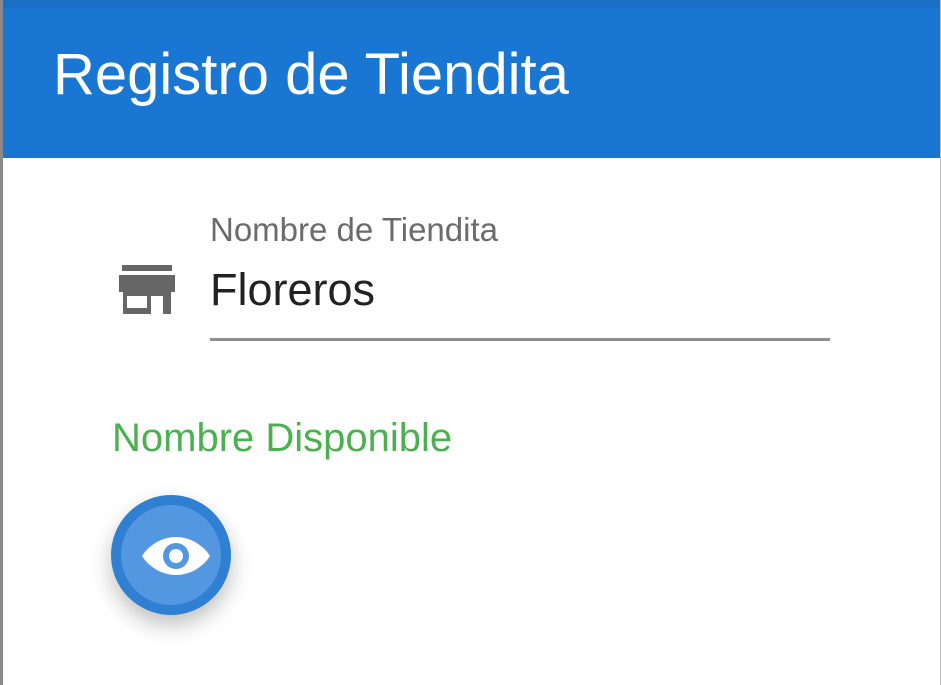  I want to click on availability-status: Nombre Disponible, so click(282, 438).